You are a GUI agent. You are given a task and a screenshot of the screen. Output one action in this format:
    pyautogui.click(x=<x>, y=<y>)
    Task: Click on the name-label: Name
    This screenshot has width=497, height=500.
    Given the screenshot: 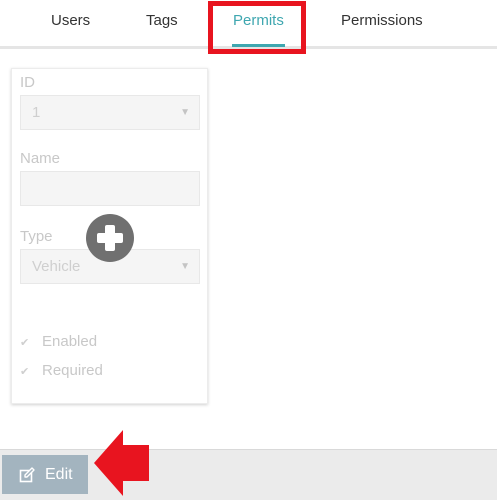 What is the action you would take?
    pyautogui.click(x=40, y=158)
    